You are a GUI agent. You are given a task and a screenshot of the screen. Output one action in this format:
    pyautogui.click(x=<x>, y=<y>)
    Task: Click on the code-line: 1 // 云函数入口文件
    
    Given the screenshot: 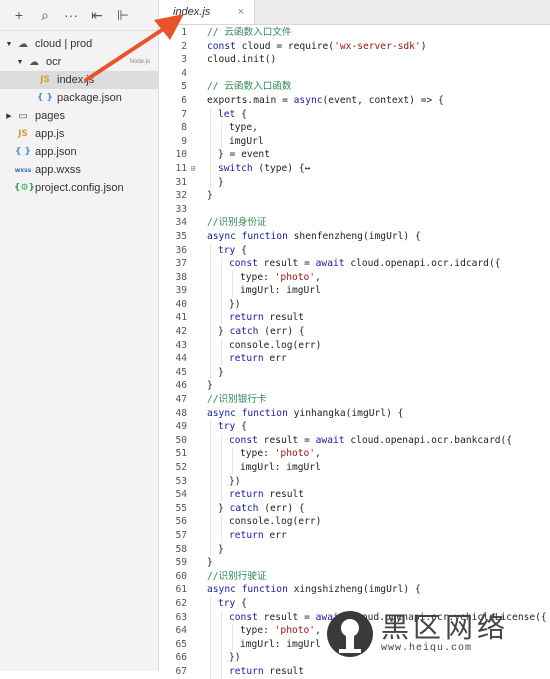 What is the action you would take?
    pyautogui.click(x=354, y=33)
    